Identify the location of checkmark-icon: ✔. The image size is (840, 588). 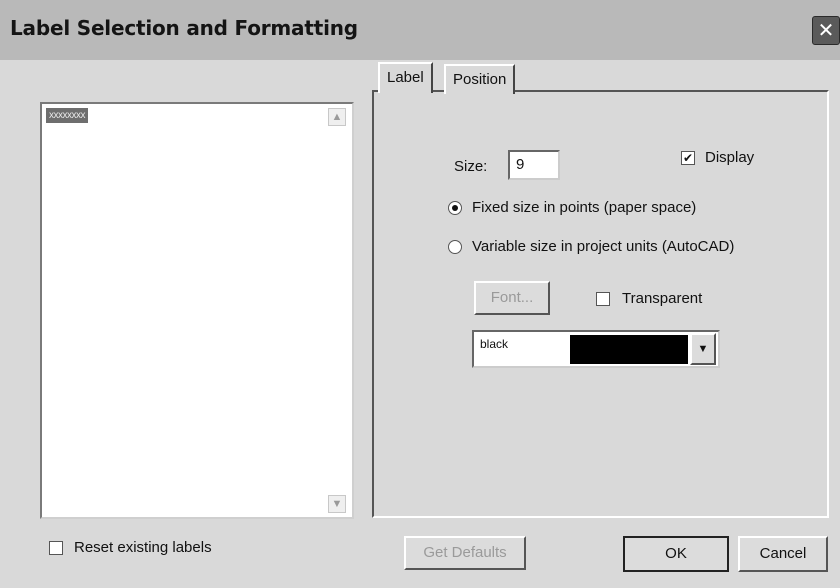
(688, 158).